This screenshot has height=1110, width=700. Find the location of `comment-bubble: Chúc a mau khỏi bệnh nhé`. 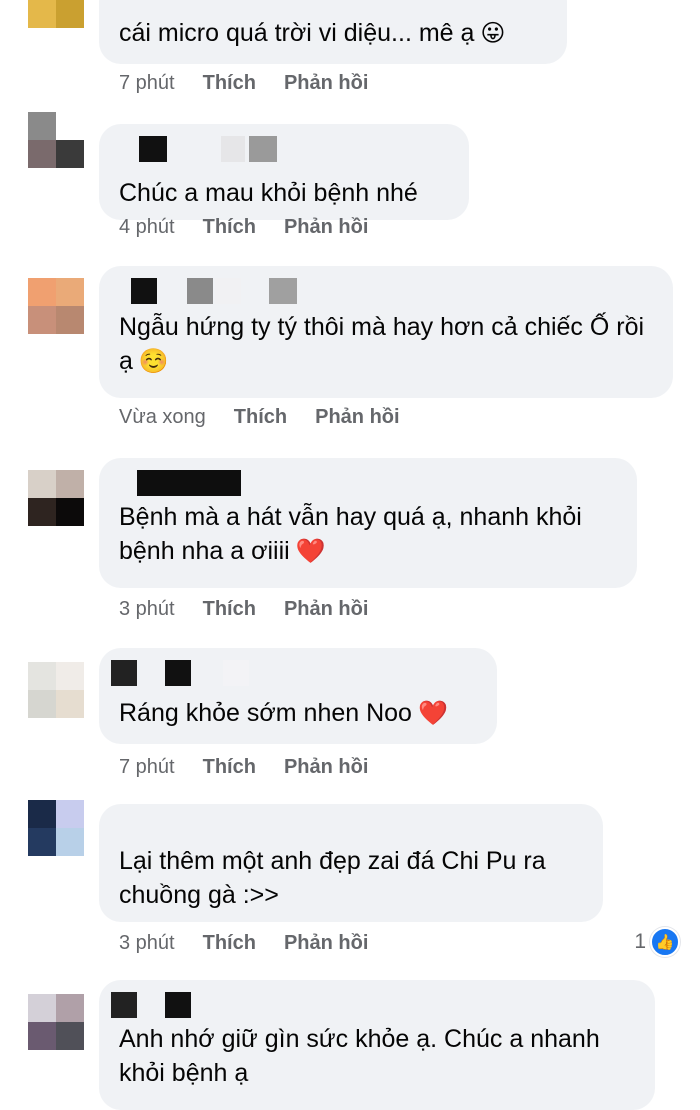

comment-bubble: Chúc a mau khỏi bệnh nhé is located at coordinates (284, 172).